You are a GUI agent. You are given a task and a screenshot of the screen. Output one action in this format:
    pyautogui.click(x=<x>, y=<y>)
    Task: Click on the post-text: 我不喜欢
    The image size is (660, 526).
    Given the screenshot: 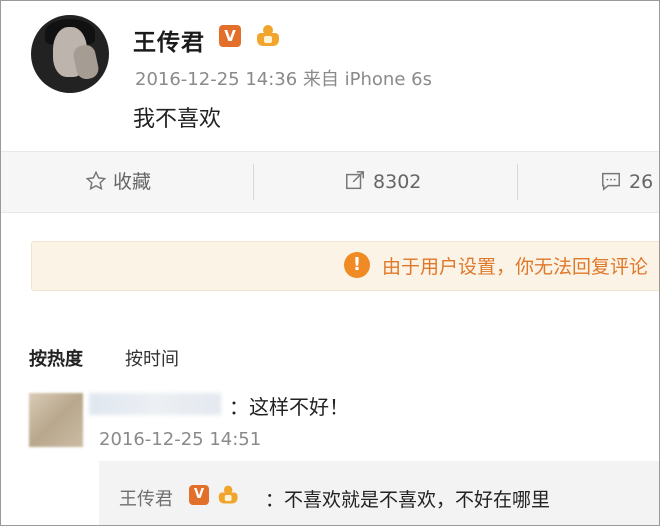 What is the action you would take?
    pyautogui.click(x=177, y=119)
    